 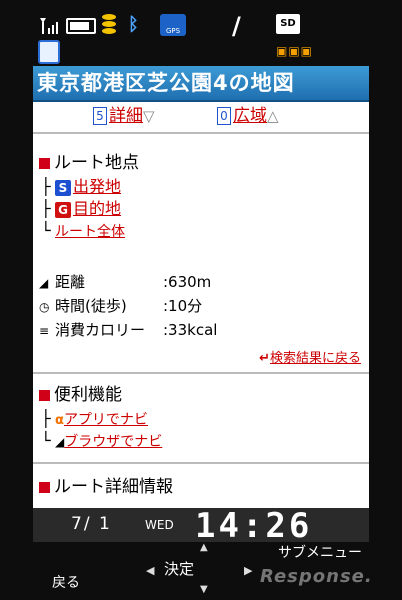 What do you see at coordinates (200, 36) in the screenshot?
I see `status-bar: ᛒ GPS / SD` at bounding box center [200, 36].